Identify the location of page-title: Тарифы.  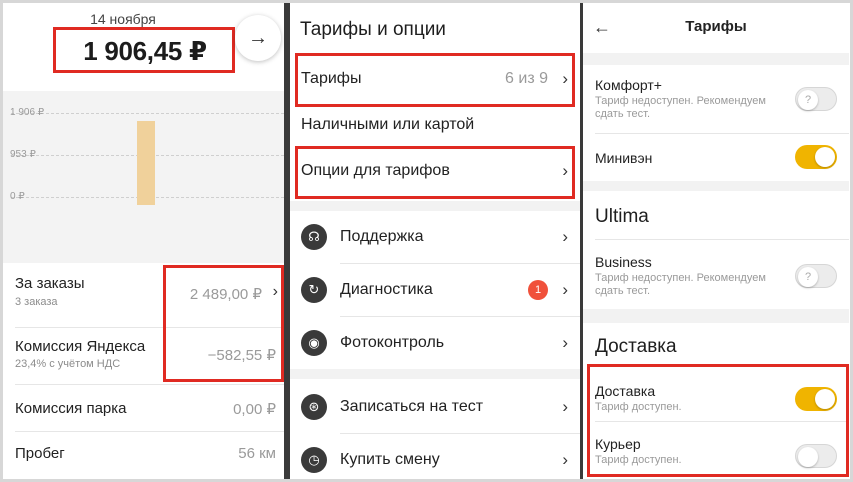
(716, 26).